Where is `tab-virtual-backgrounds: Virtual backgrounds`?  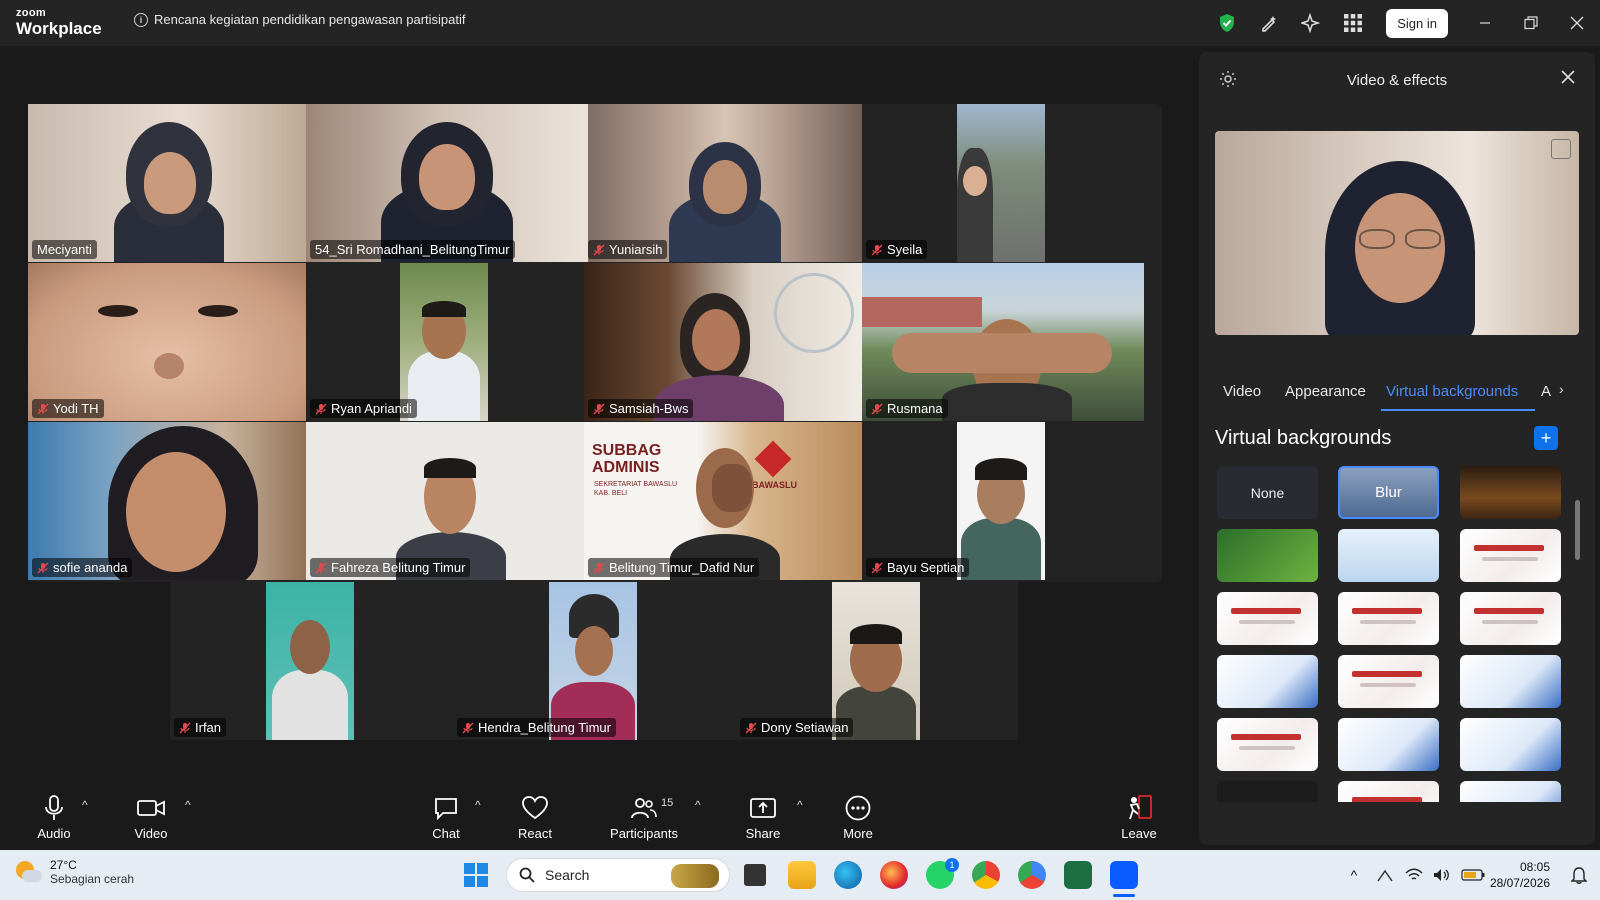
tab-virtual-backgrounds: Virtual backgrounds is located at coordinates (1452, 391).